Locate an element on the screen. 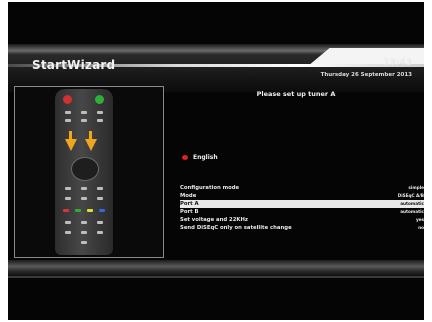 The height and width of the screenshot is (322, 432). yellow-key-image is located at coordinates (90, 210).